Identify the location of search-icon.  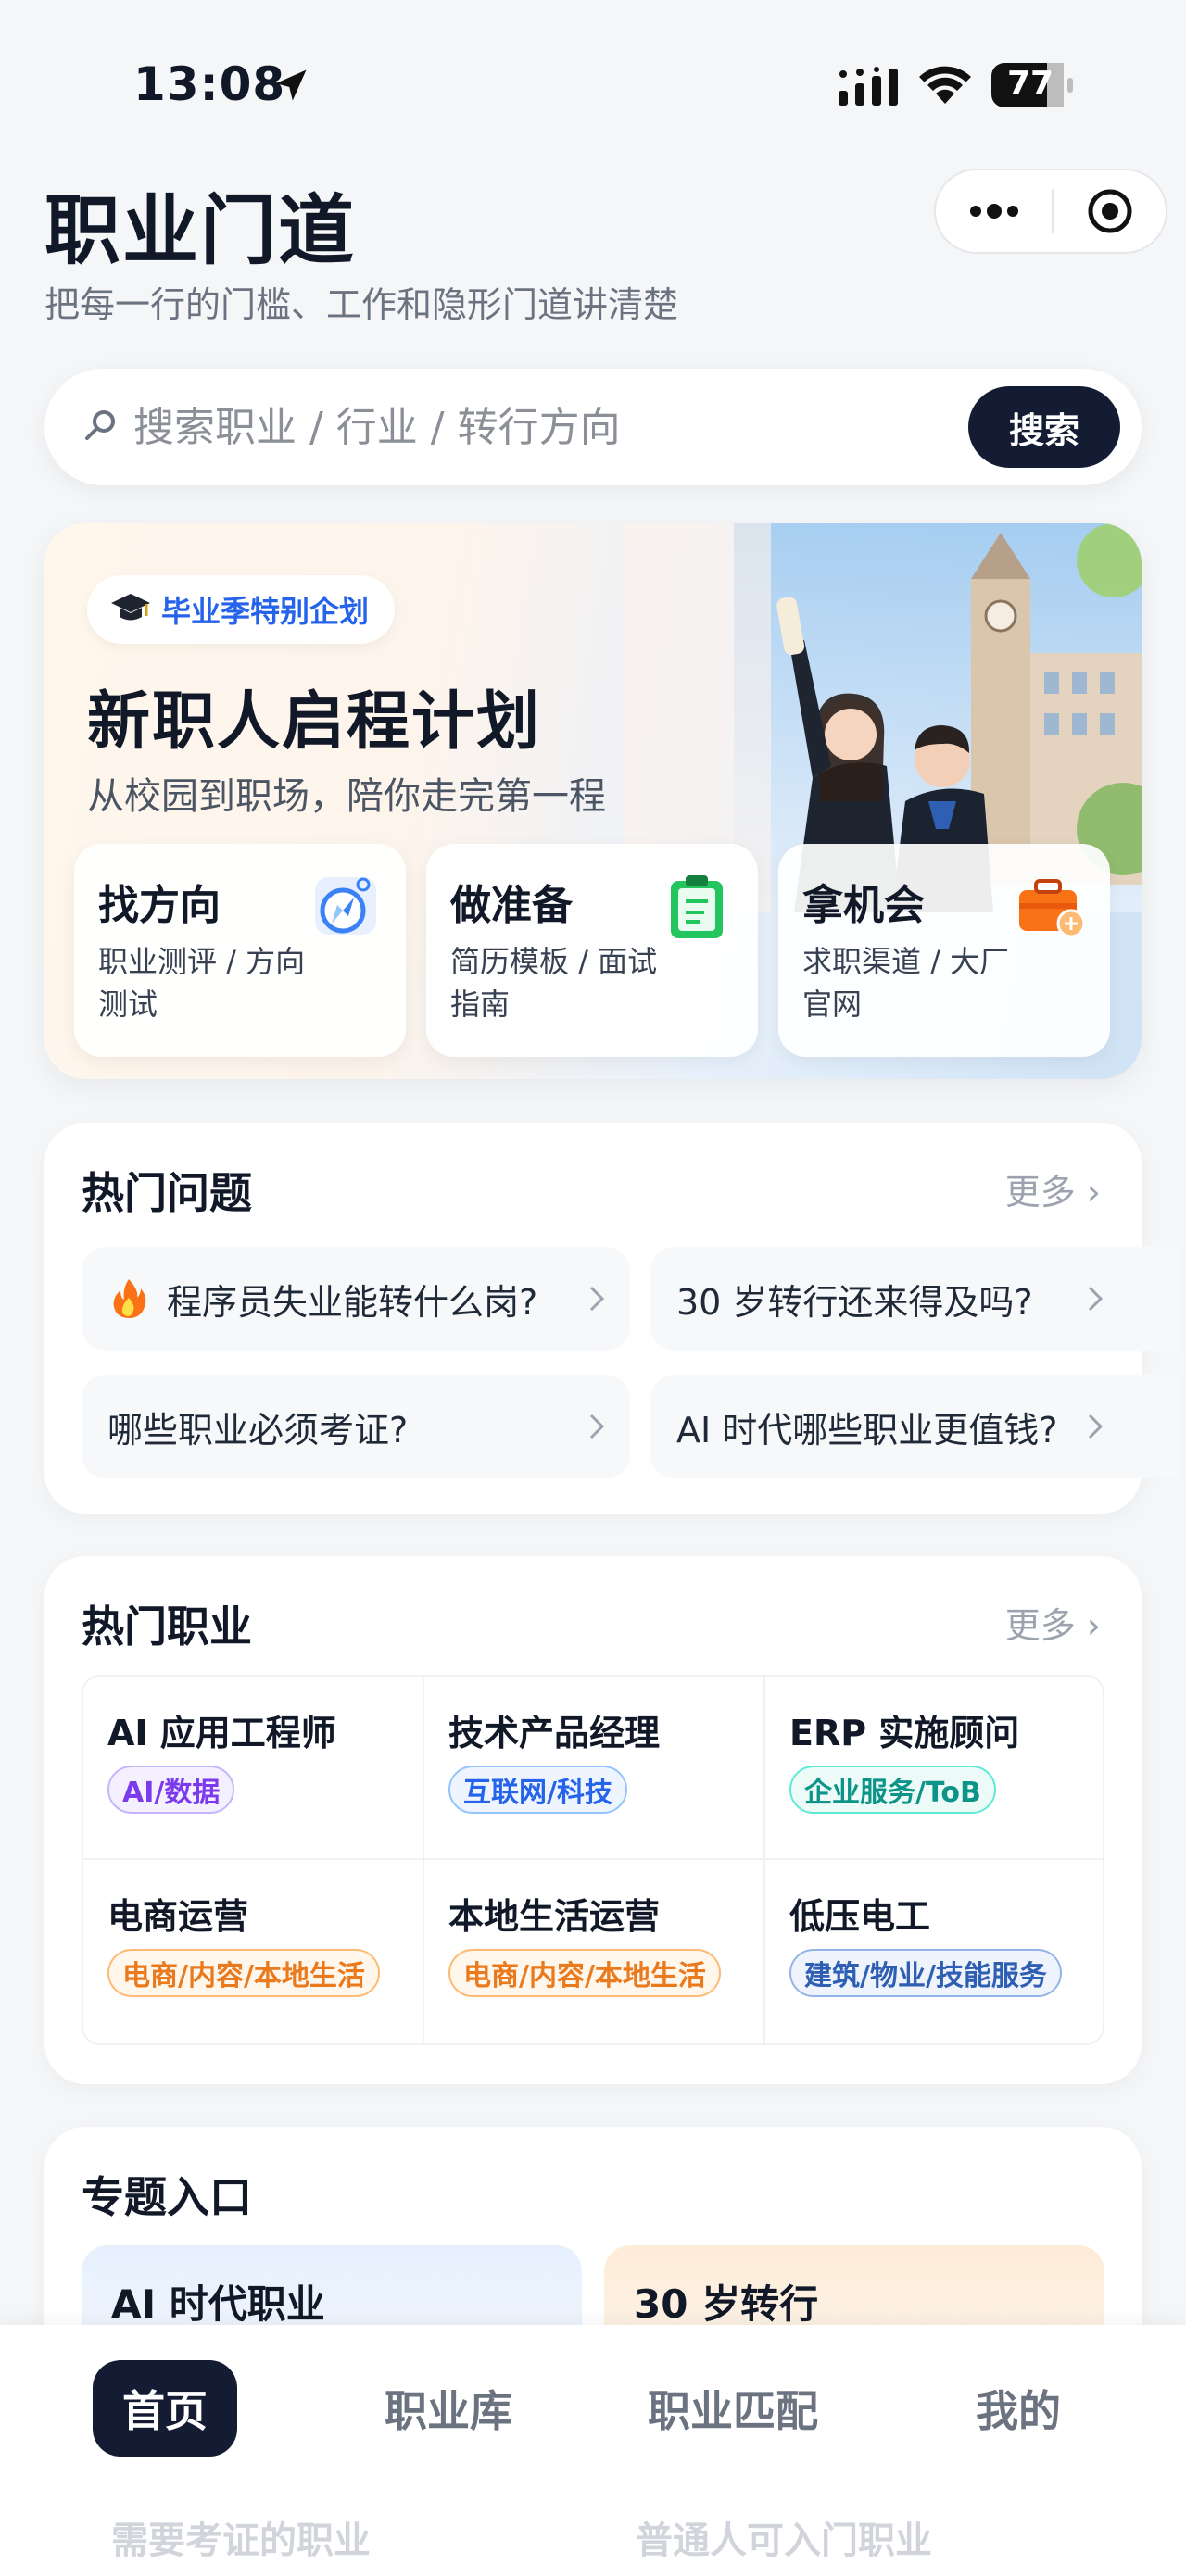
(100, 425).